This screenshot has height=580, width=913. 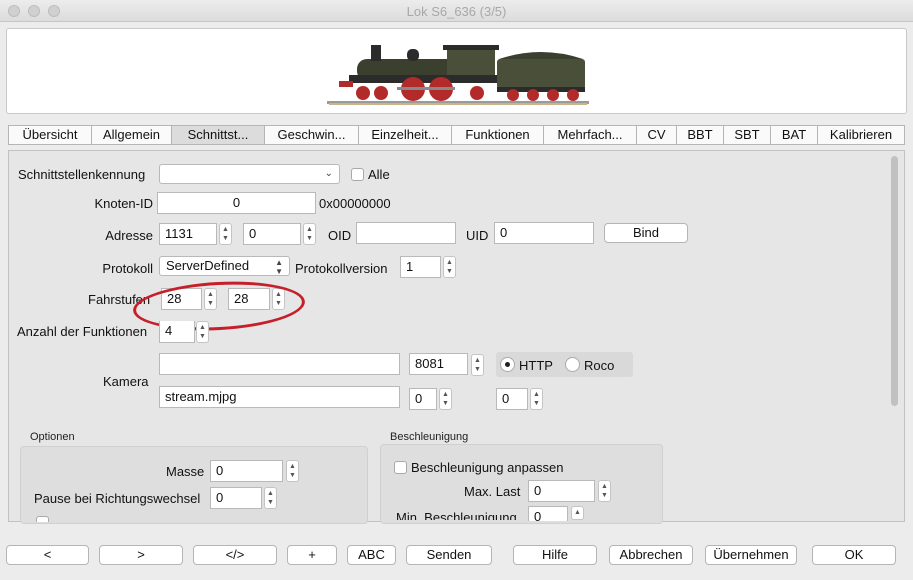 I want to click on max-last-input: 0, so click(x=561, y=491).